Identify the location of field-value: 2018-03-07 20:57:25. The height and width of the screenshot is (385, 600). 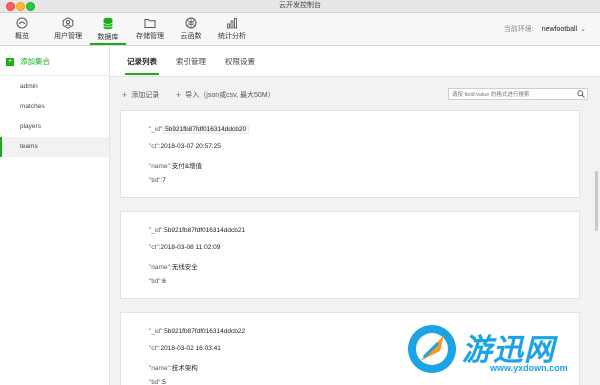
(190, 146).